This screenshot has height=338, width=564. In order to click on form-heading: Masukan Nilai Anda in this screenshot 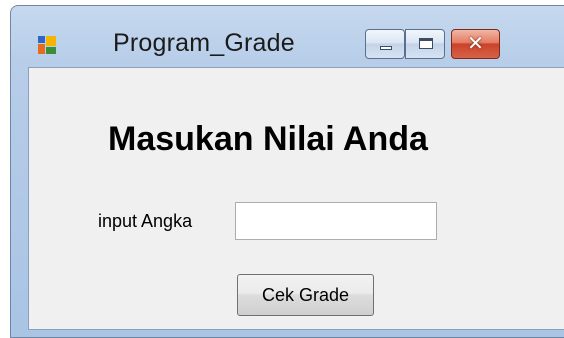, I will do `click(268, 139)`.